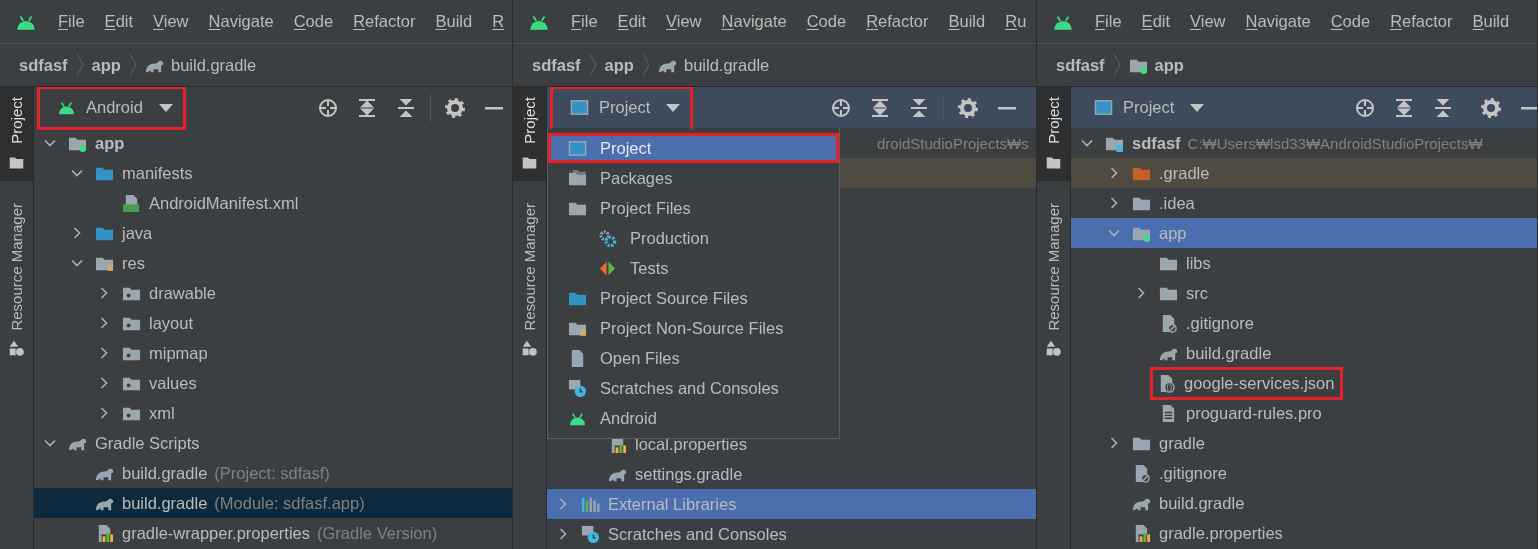 The width and height of the screenshot is (1538, 549). Describe the element at coordinates (273, 503) in the screenshot. I see `tree-row: build.gradle (Module: sdfasf.app)` at that location.